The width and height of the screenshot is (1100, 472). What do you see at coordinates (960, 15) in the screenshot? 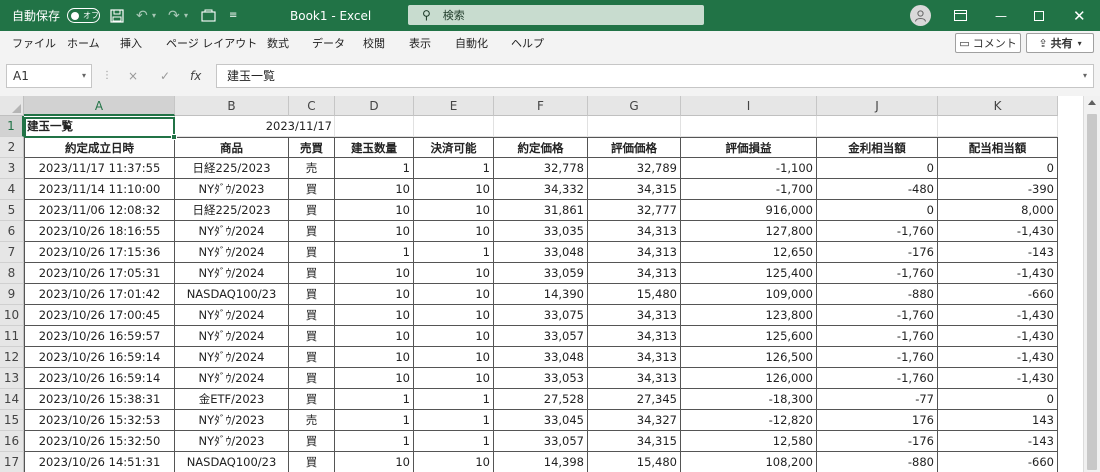
I see `ribbon-display-icon` at bounding box center [960, 15].